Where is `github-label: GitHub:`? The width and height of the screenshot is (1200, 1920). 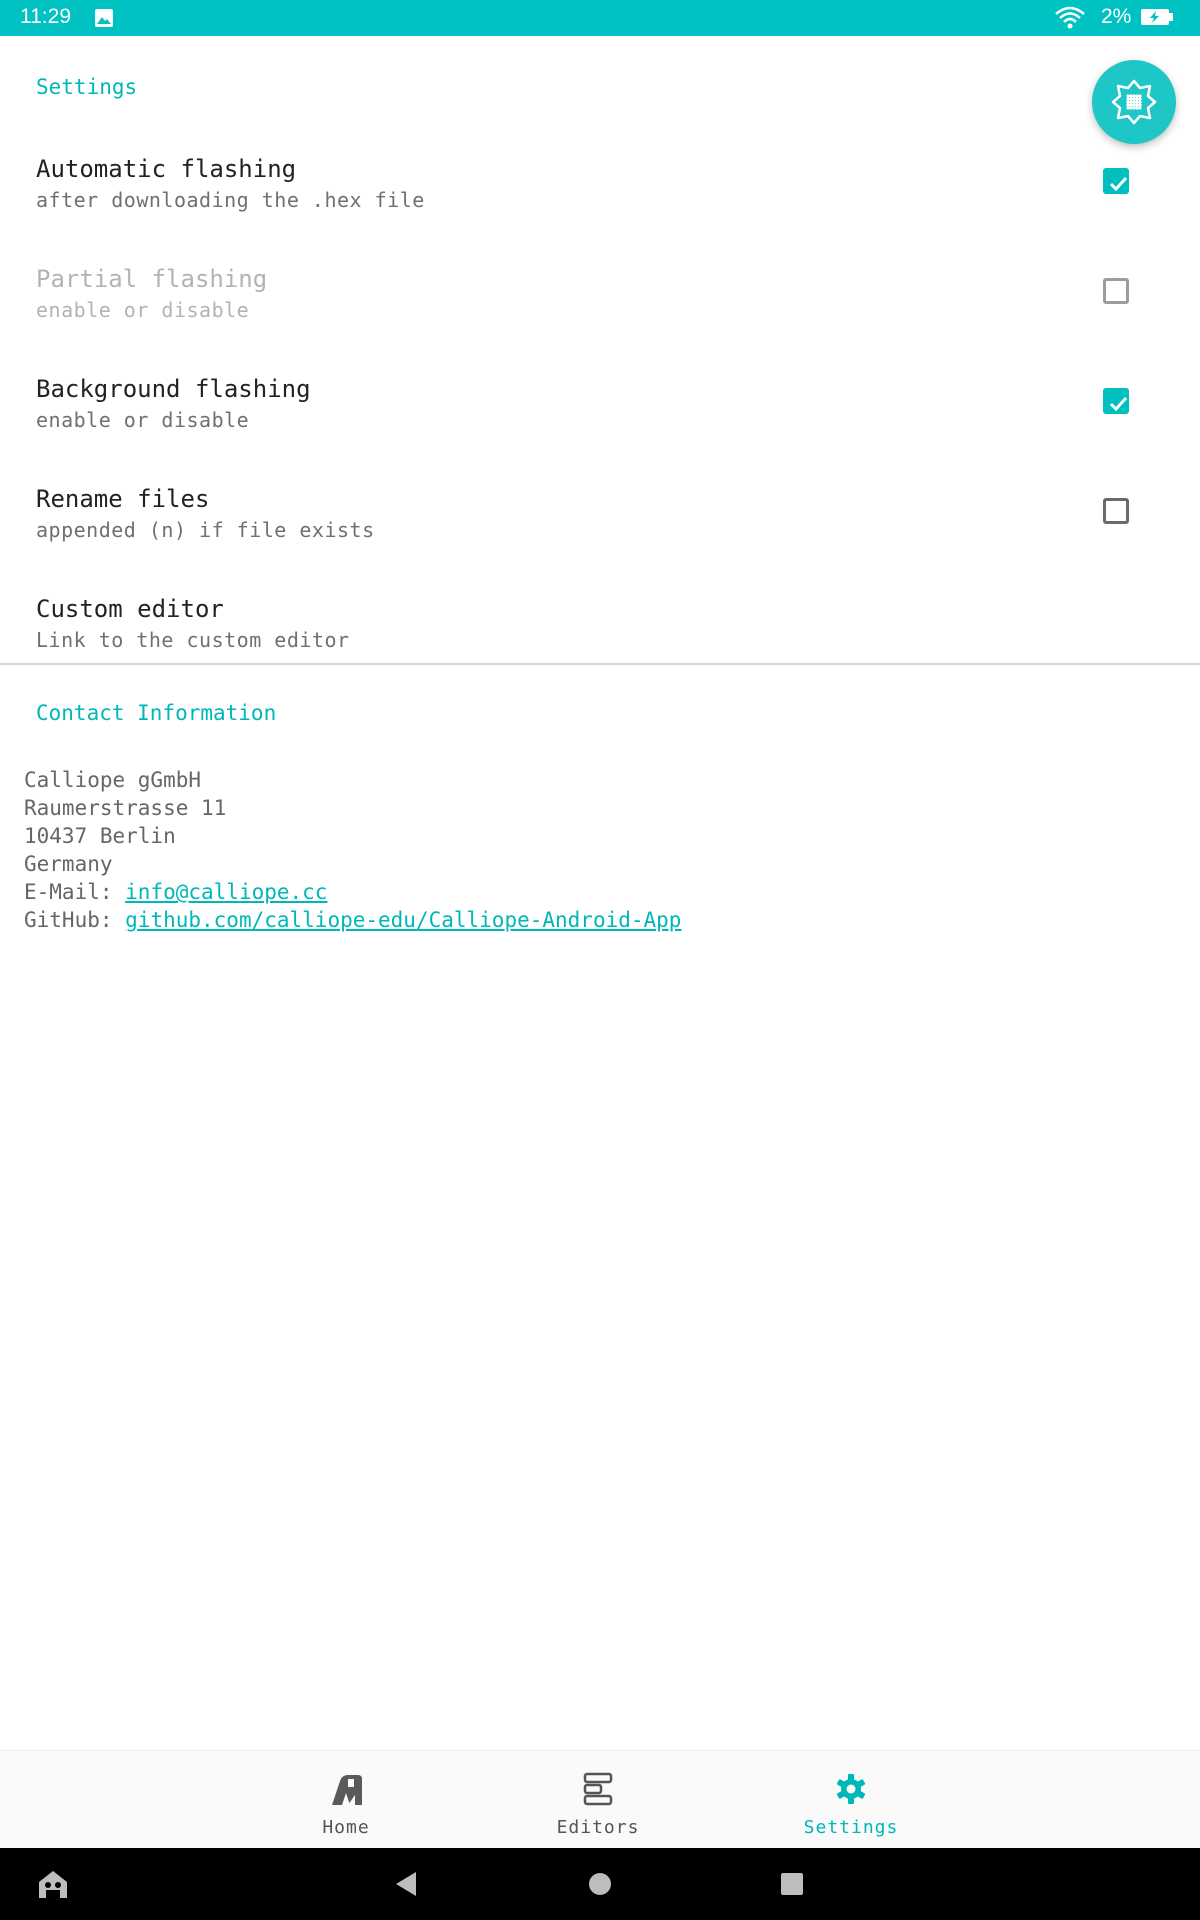 github-label: GitHub: is located at coordinates (75, 920).